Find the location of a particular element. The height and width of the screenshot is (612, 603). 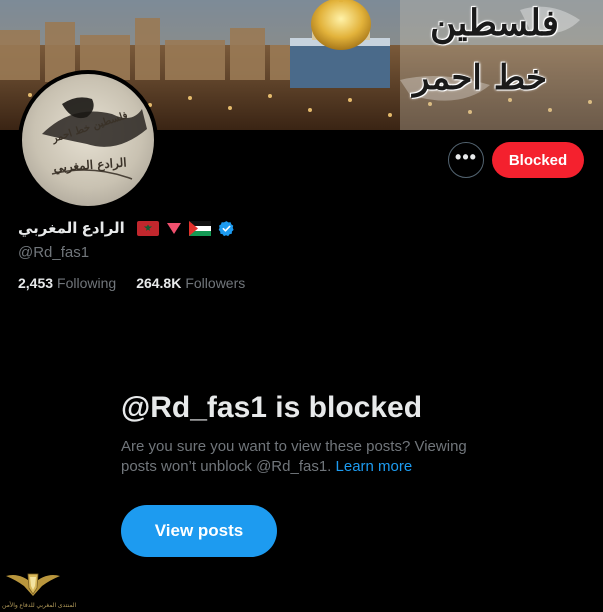

morocco-flag-icon is located at coordinates (147, 228).